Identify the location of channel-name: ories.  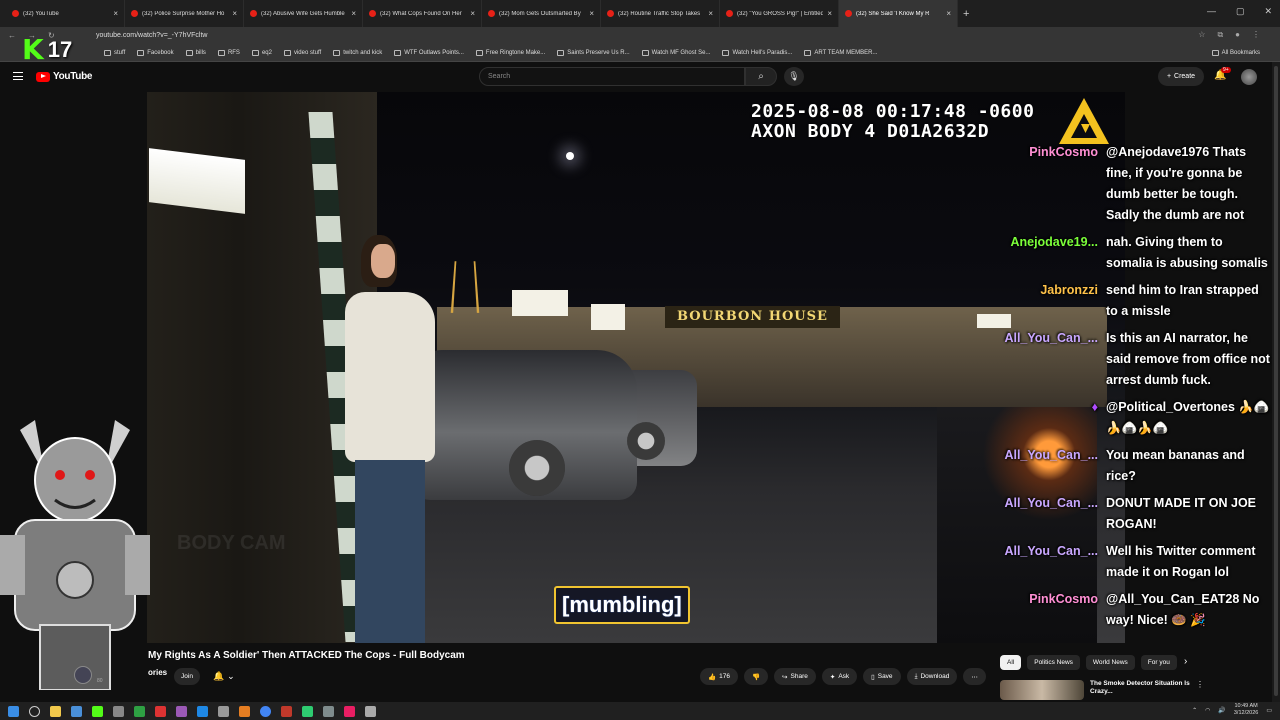
(157, 672).